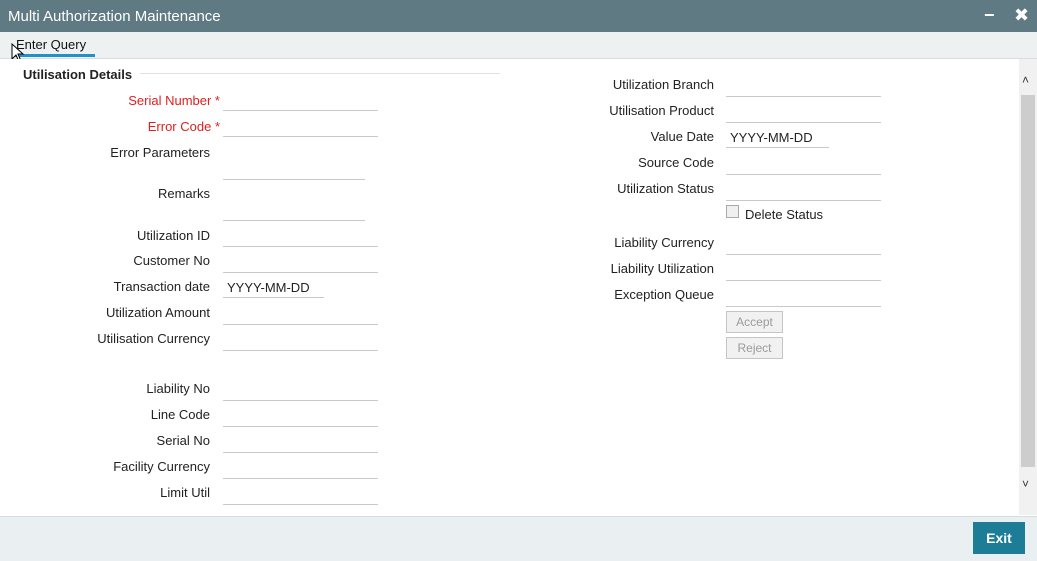 Image resolution: width=1037 pixels, height=561 pixels. I want to click on liability-utilization-input, so click(803, 271).